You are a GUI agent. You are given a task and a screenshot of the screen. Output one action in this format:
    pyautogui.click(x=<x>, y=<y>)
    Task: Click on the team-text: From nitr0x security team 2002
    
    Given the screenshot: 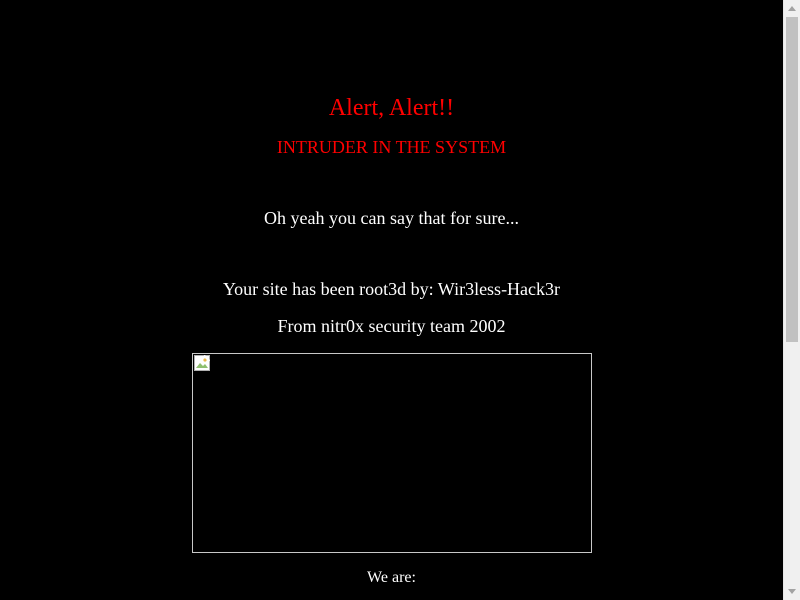 What is the action you would take?
    pyautogui.click(x=391, y=326)
    